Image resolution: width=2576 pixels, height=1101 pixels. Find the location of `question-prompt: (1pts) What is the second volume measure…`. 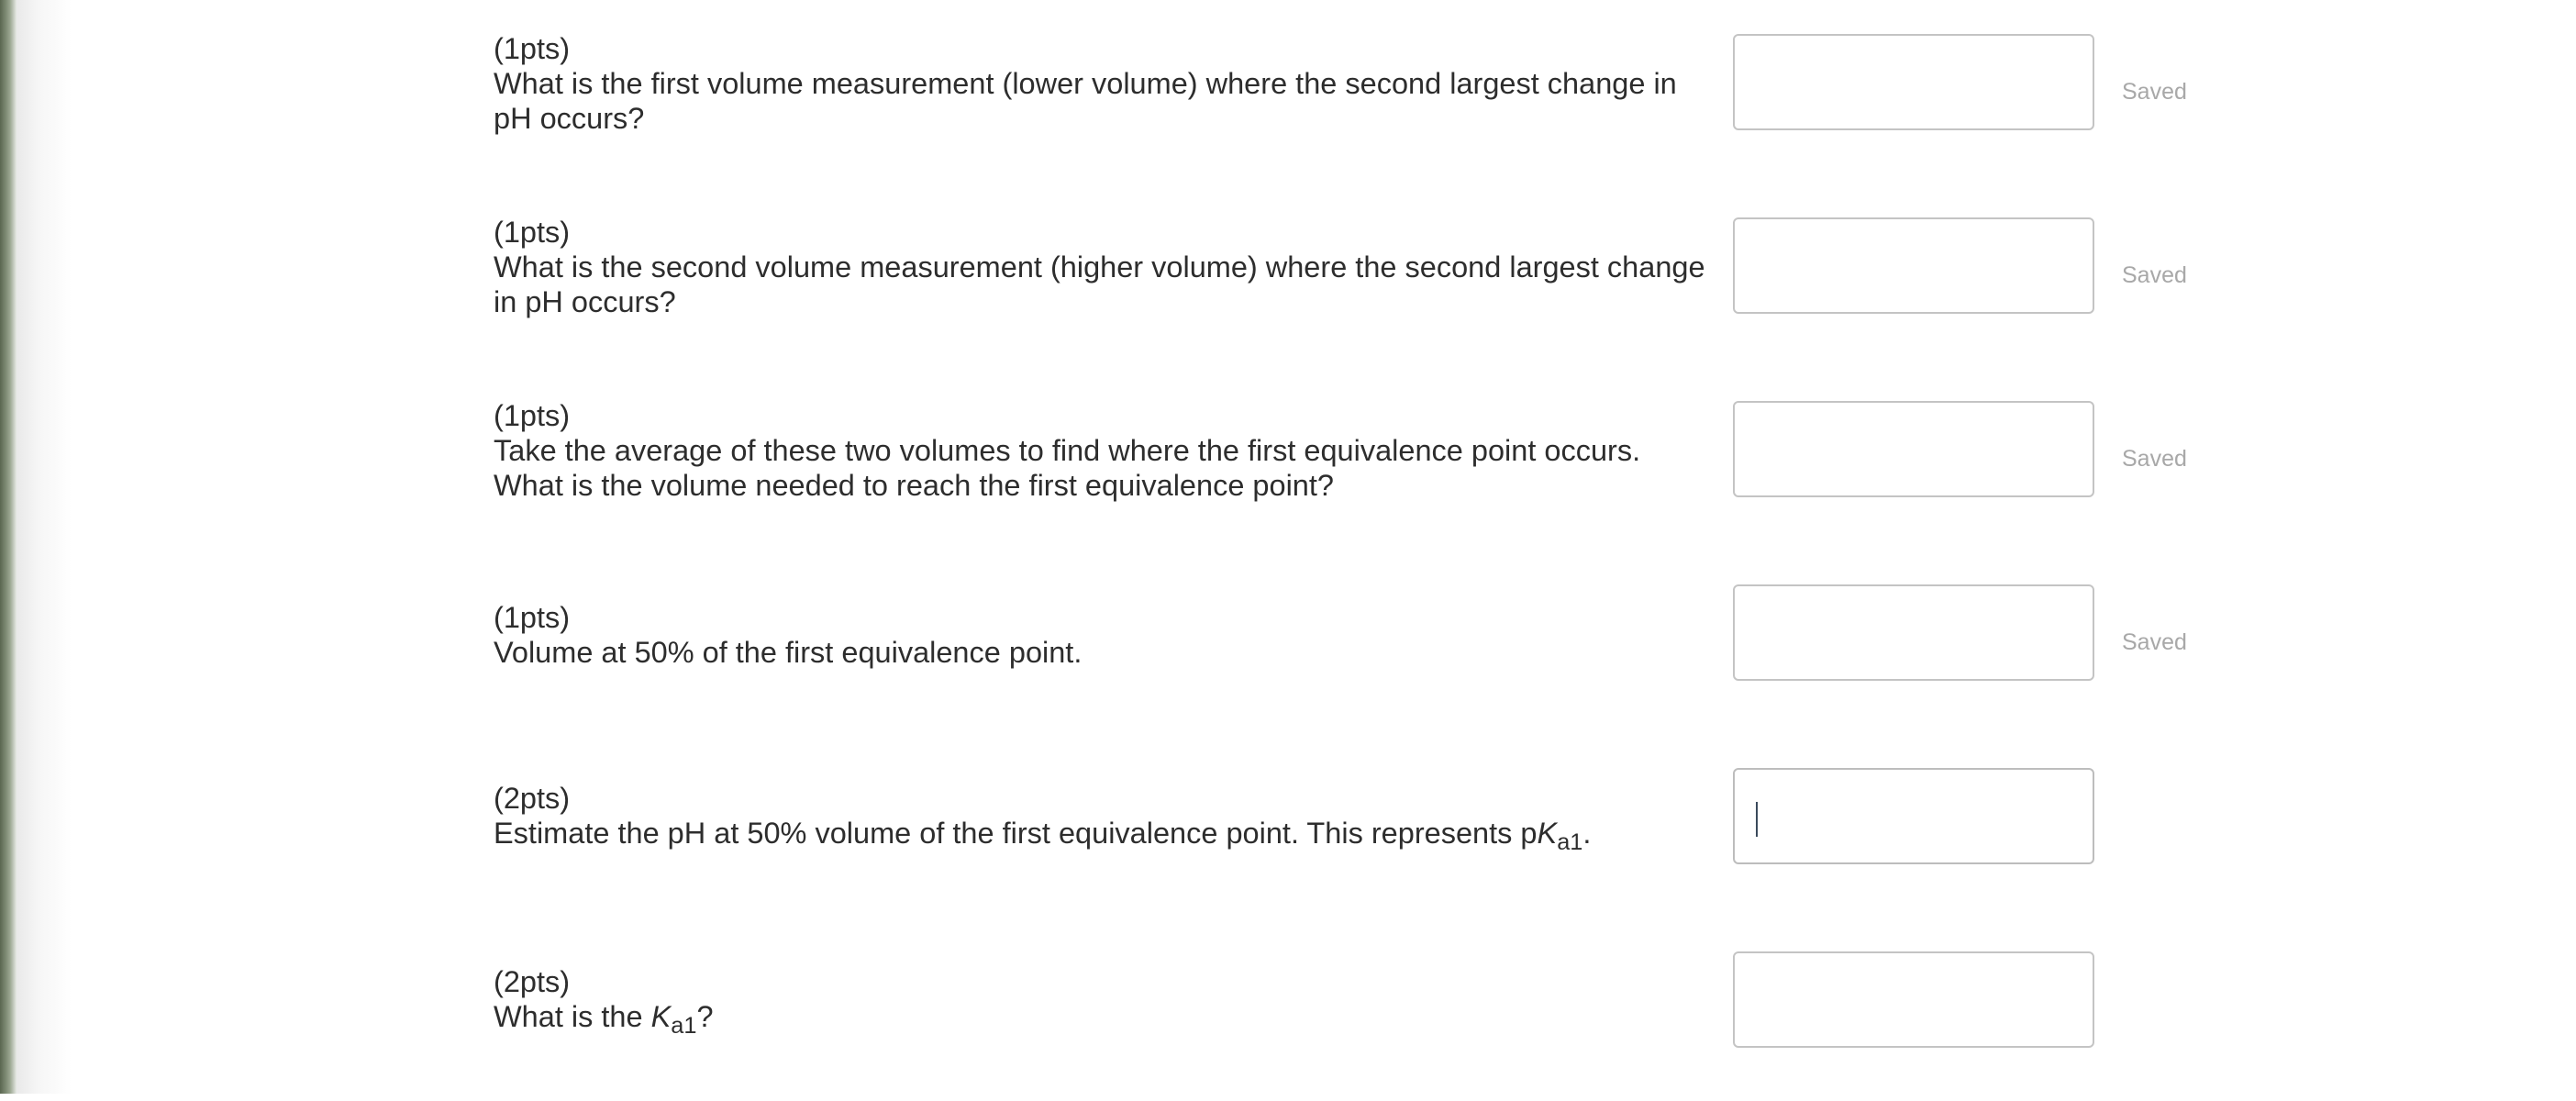

question-prompt: (1pts) What is the second volume measure… is located at coordinates (1100, 267).